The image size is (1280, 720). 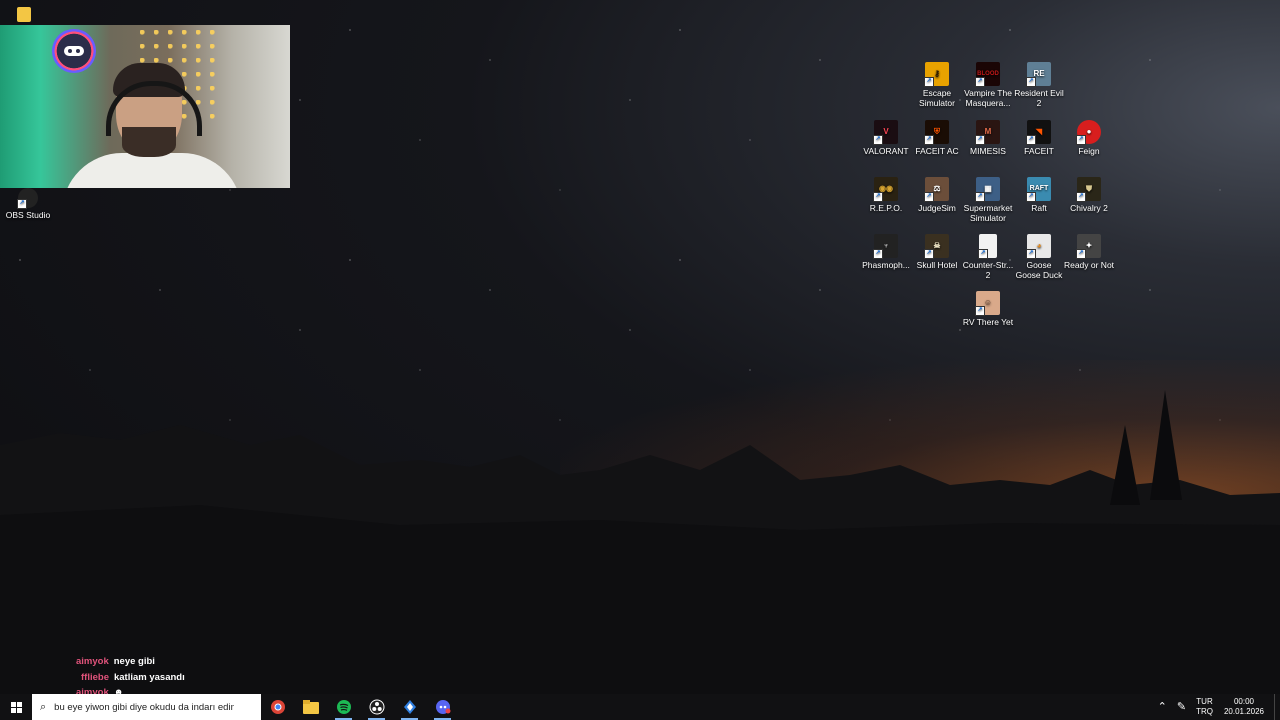 What do you see at coordinates (1088, 189) in the screenshot?
I see `chivalry-icon: ⛊ ↗` at bounding box center [1088, 189].